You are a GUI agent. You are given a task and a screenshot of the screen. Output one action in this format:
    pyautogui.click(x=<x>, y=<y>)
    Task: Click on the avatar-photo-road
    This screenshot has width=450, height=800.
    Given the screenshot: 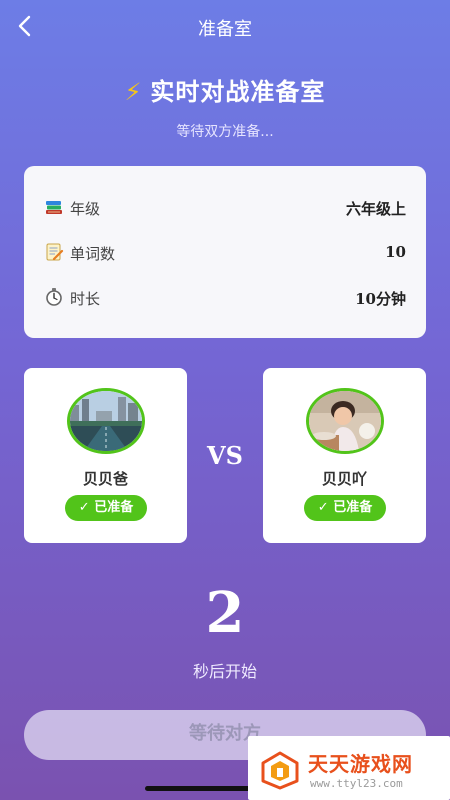 What is the action you would take?
    pyautogui.click(x=106, y=421)
    